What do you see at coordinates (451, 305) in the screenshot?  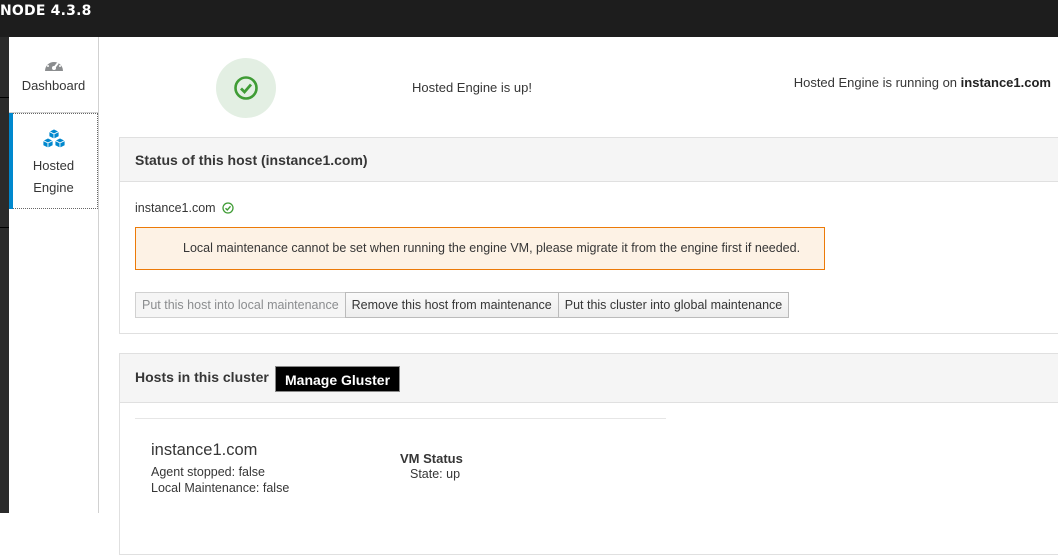 I see `remove-maintenance-button: Remove this host from maintenance` at bounding box center [451, 305].